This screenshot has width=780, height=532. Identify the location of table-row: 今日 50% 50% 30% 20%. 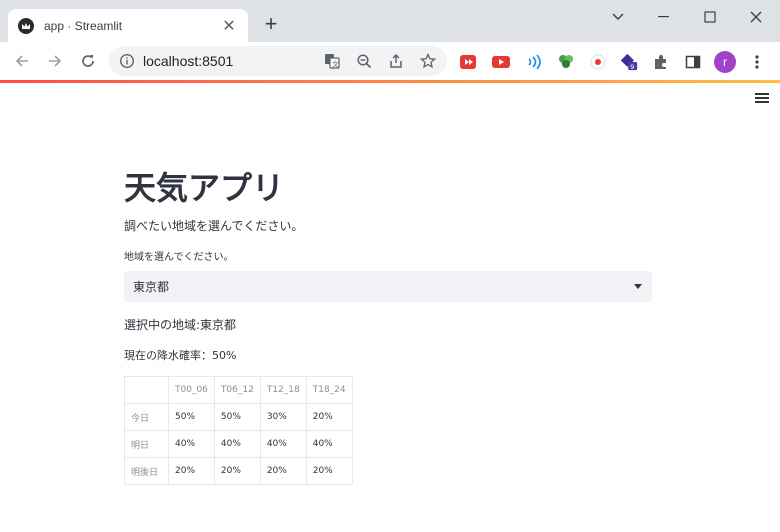
(238, 417).